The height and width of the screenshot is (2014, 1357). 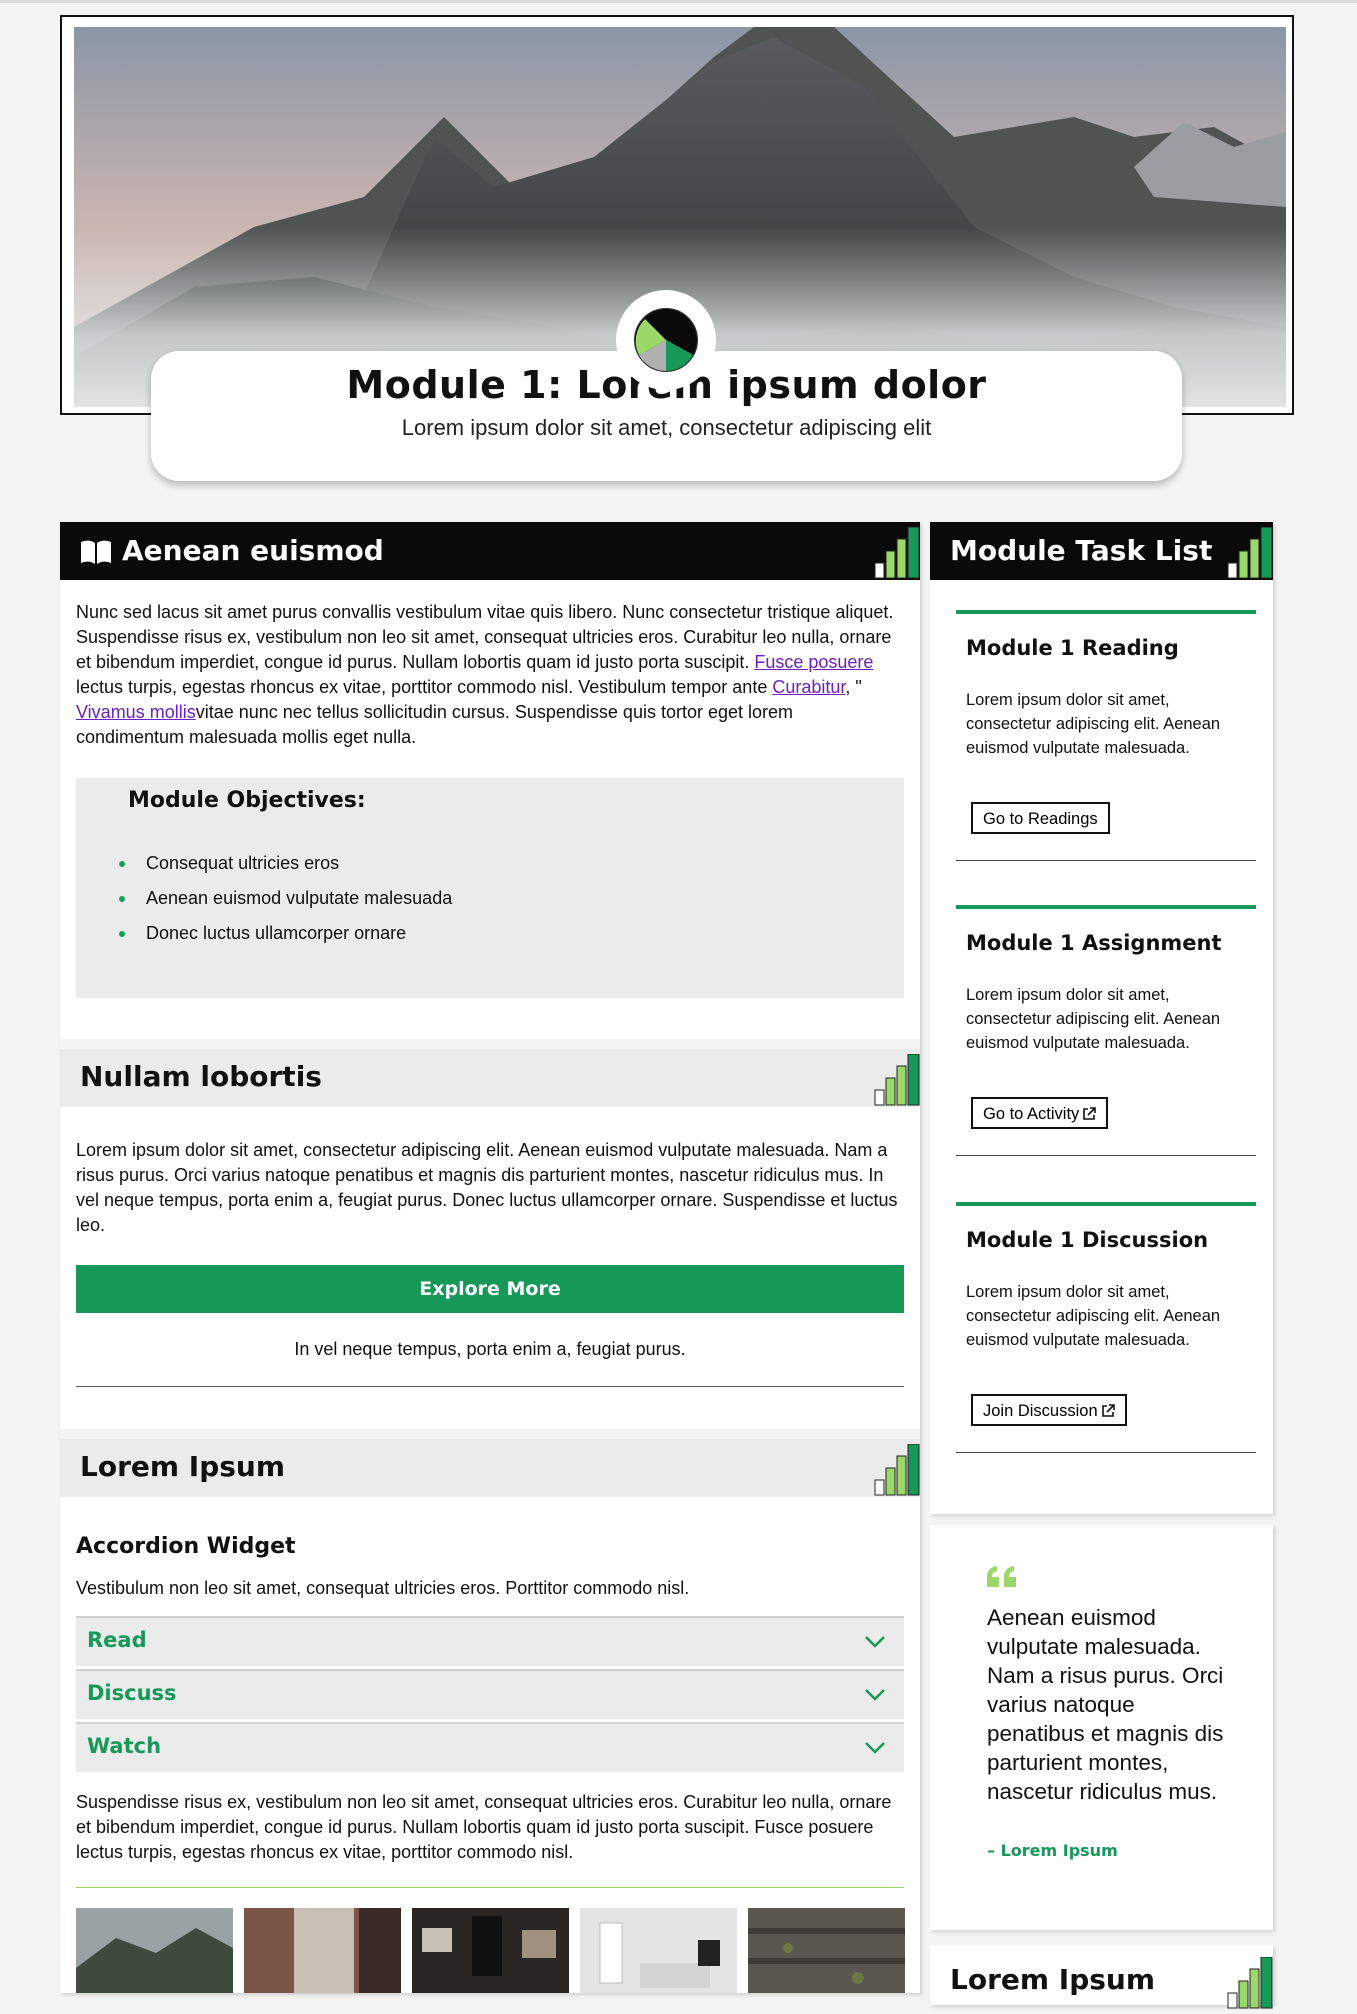 I want to click on accordion-label: Discuss, so click(x=132, y=1693).